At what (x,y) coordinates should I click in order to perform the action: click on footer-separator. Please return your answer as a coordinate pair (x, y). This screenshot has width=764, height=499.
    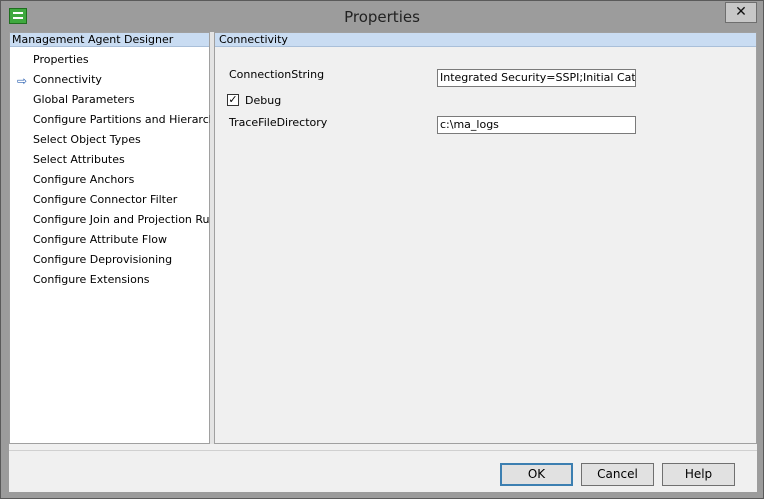
    Looking at the image, I should click on (383, 450).